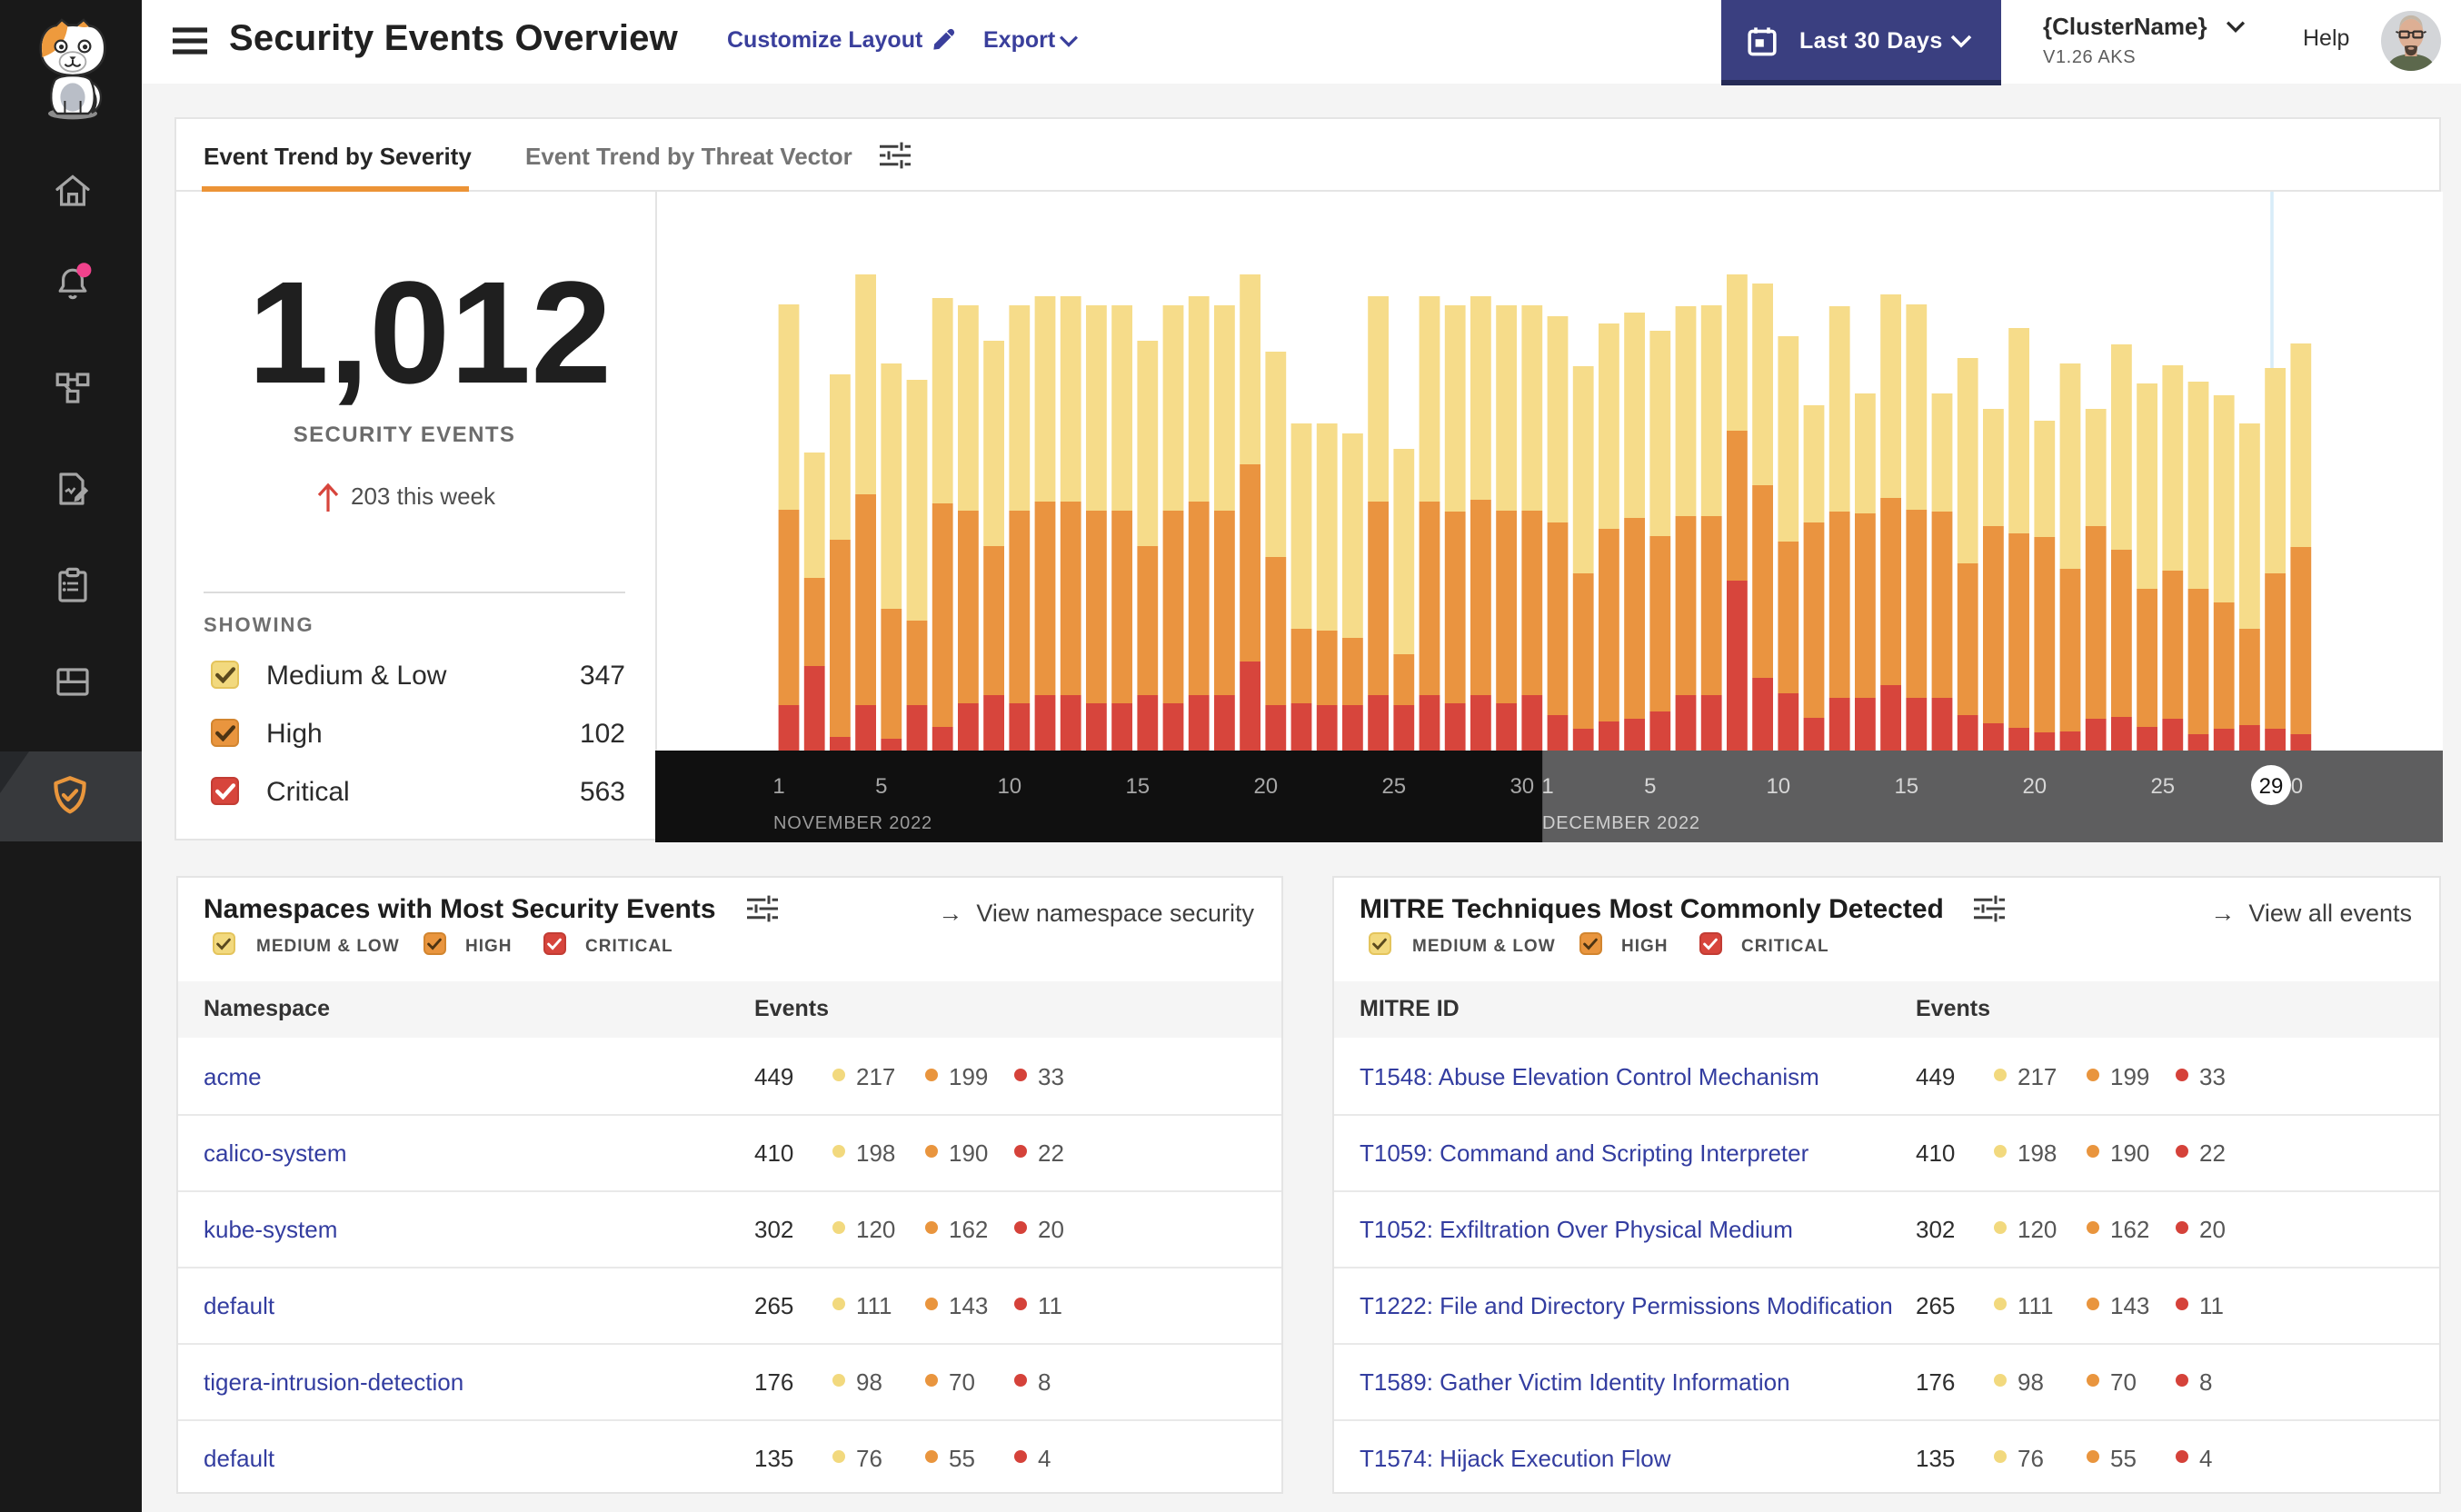 Image resolution: width=2461 pixels, height=1512 pixels. I want to click on svg-text: NOVEMBER 2022, so click(852, 823).